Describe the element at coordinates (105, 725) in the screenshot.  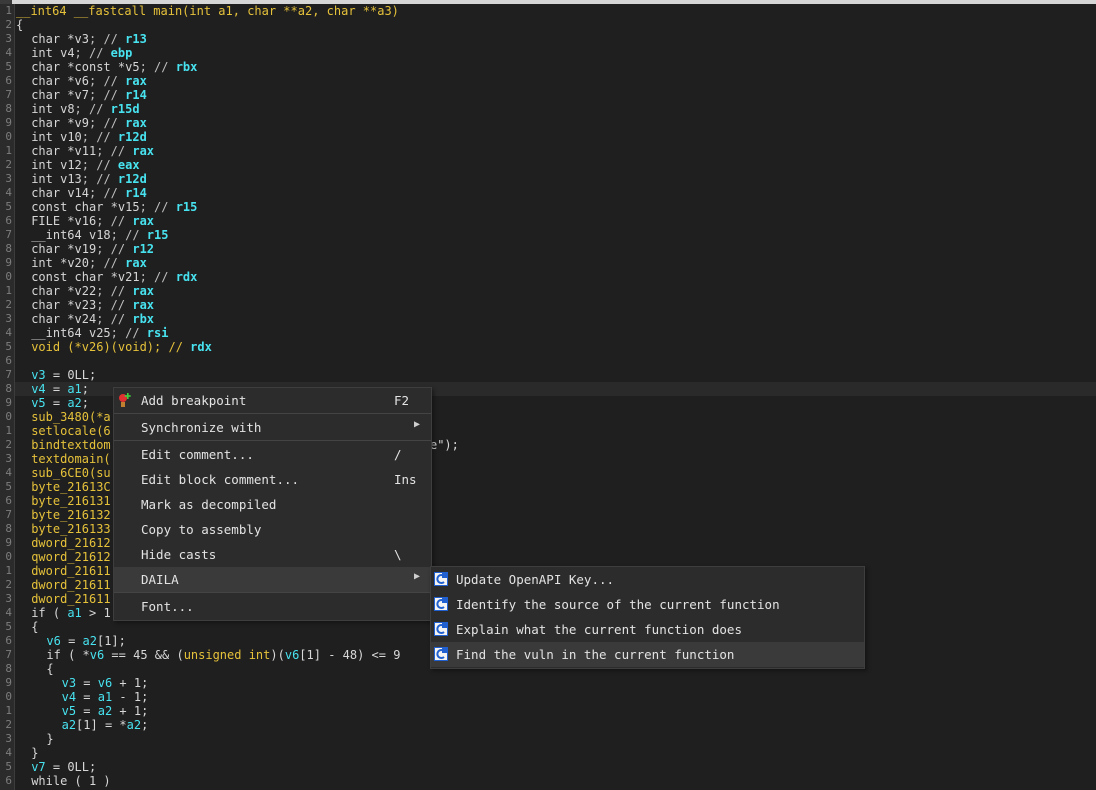
I see `code-line: a2[1] = *a2;` at that location.